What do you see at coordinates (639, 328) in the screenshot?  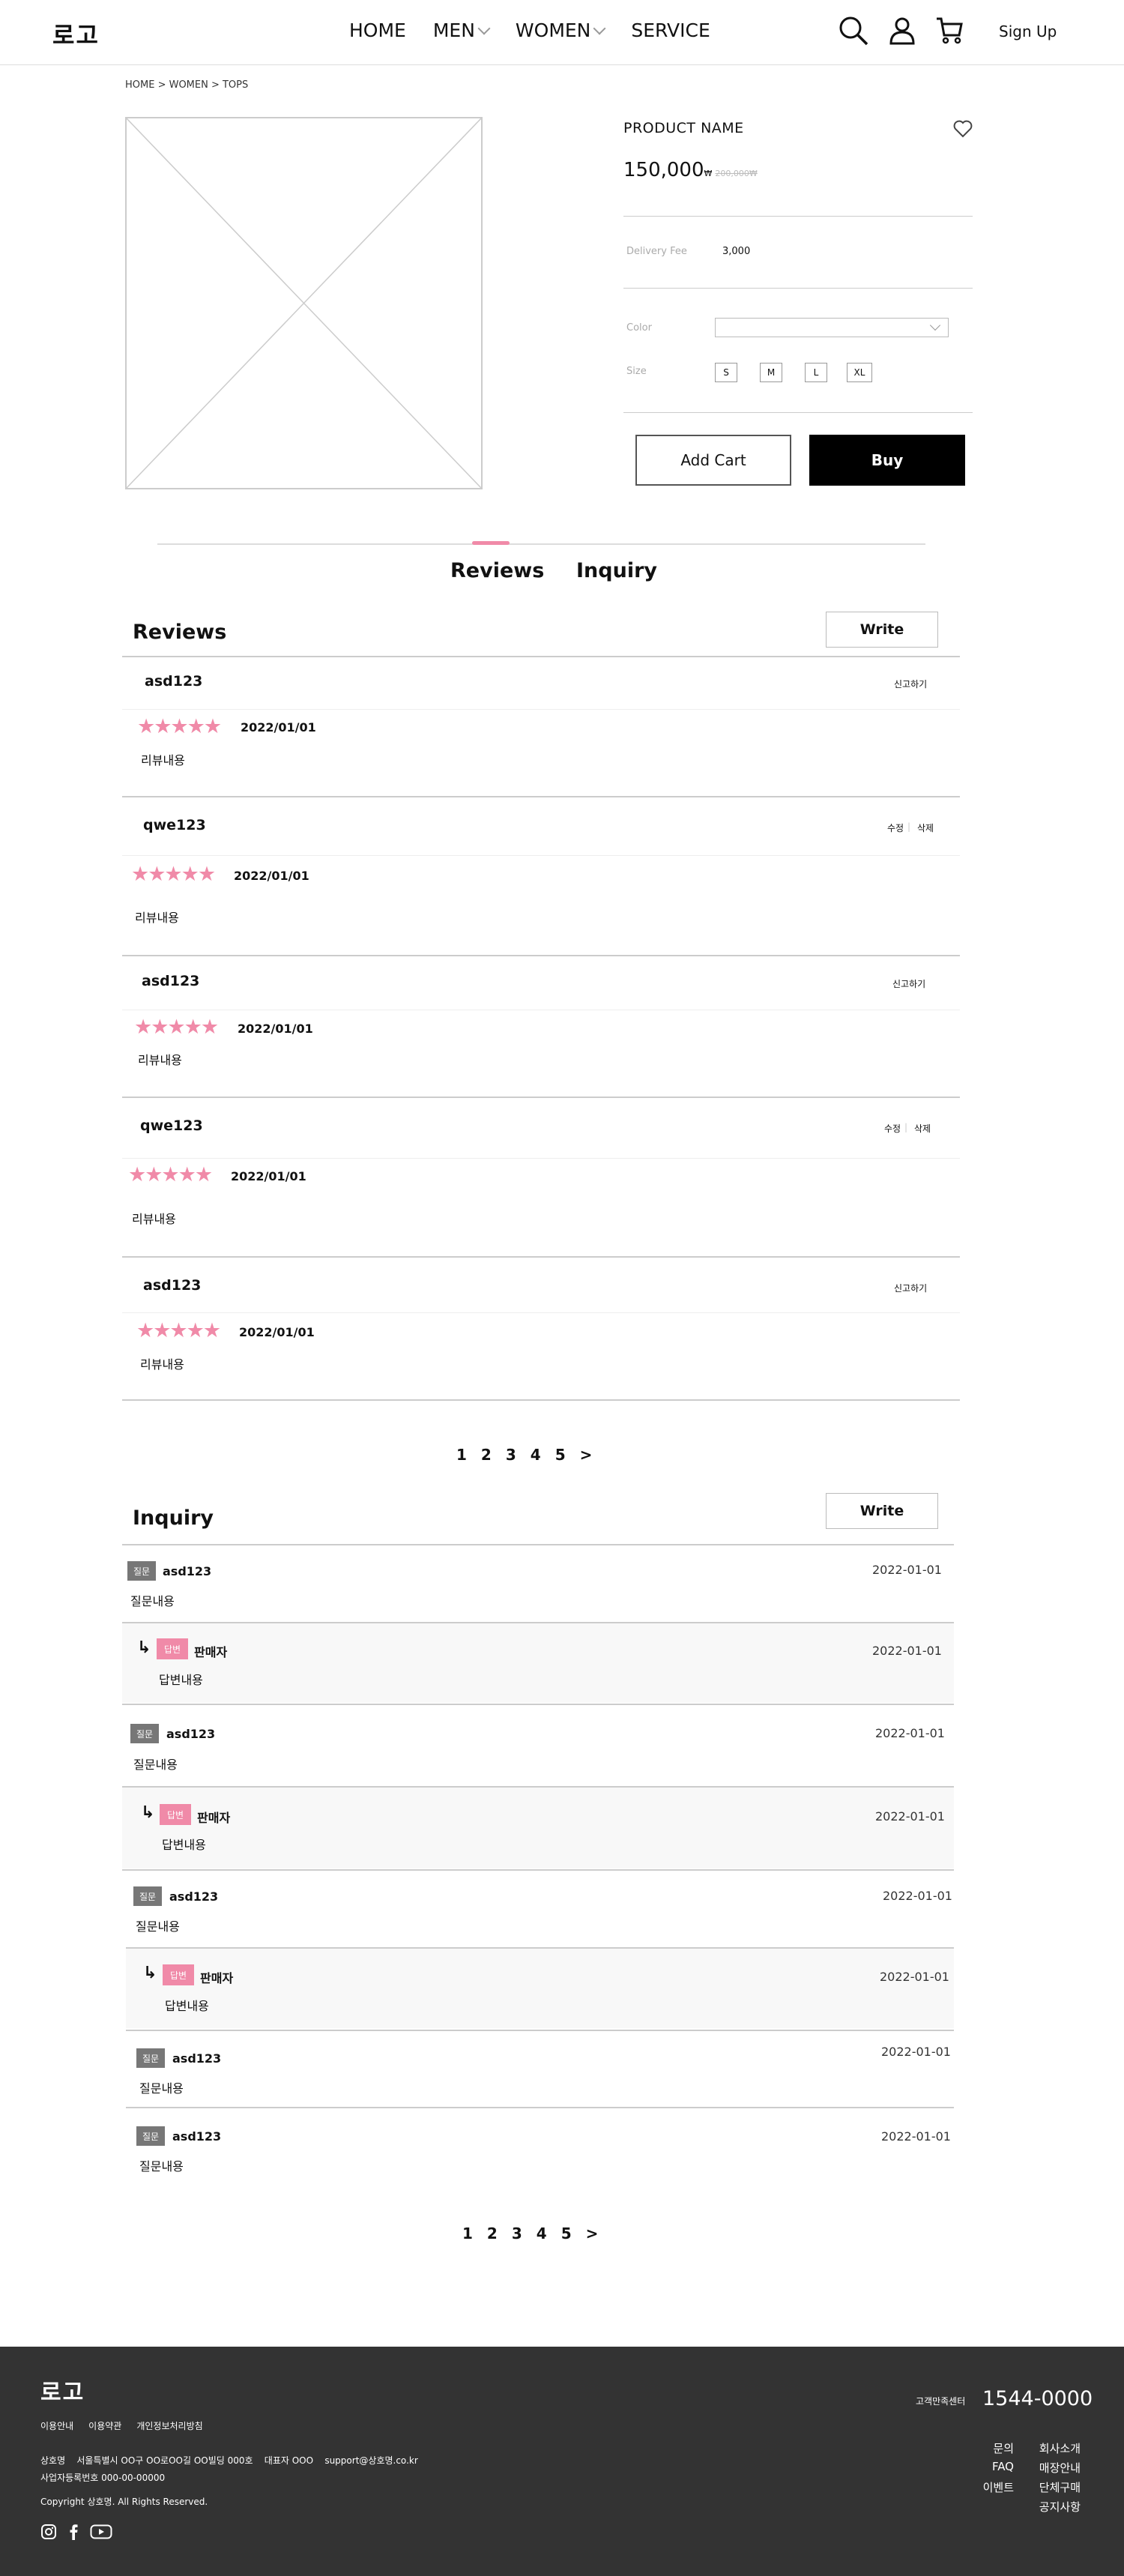 I see `color-label: Color` at bounding box center [639, 328].